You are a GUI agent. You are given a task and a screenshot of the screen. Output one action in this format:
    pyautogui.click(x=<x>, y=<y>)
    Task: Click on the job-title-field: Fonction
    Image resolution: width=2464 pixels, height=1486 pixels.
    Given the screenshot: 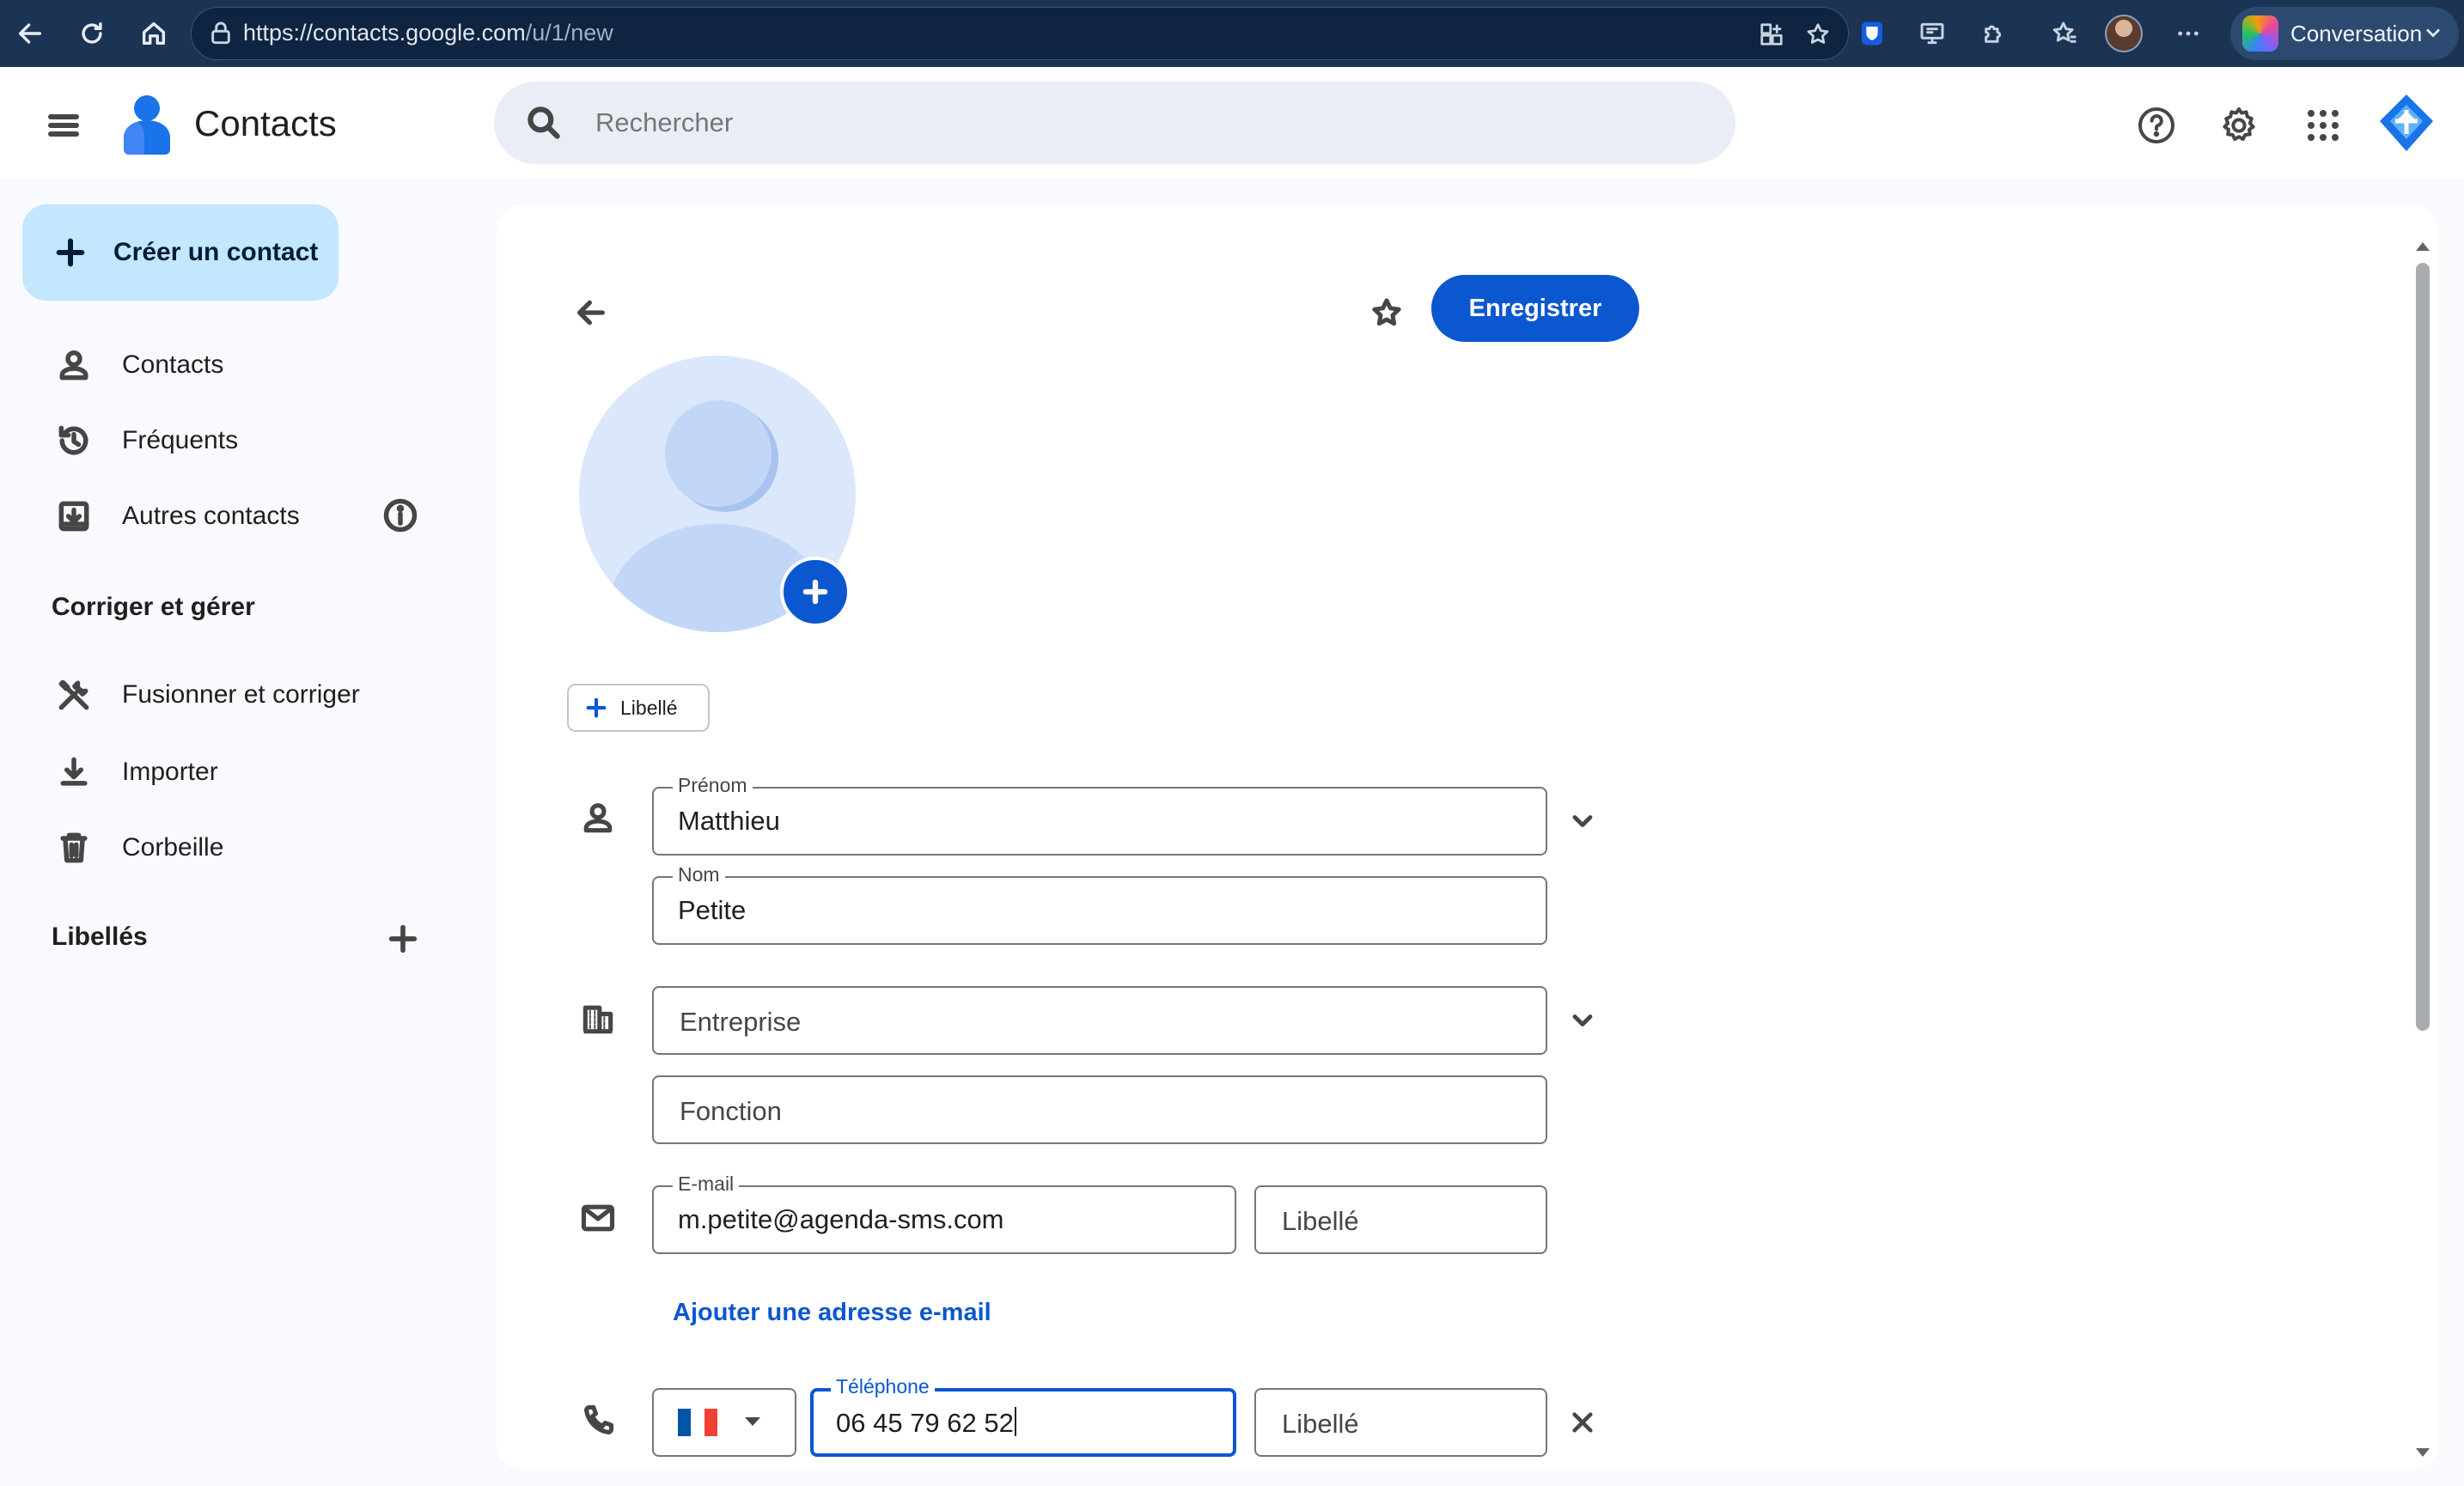 What is the action you would take?
    pyautogui.click(x=1099, y=1109)
    